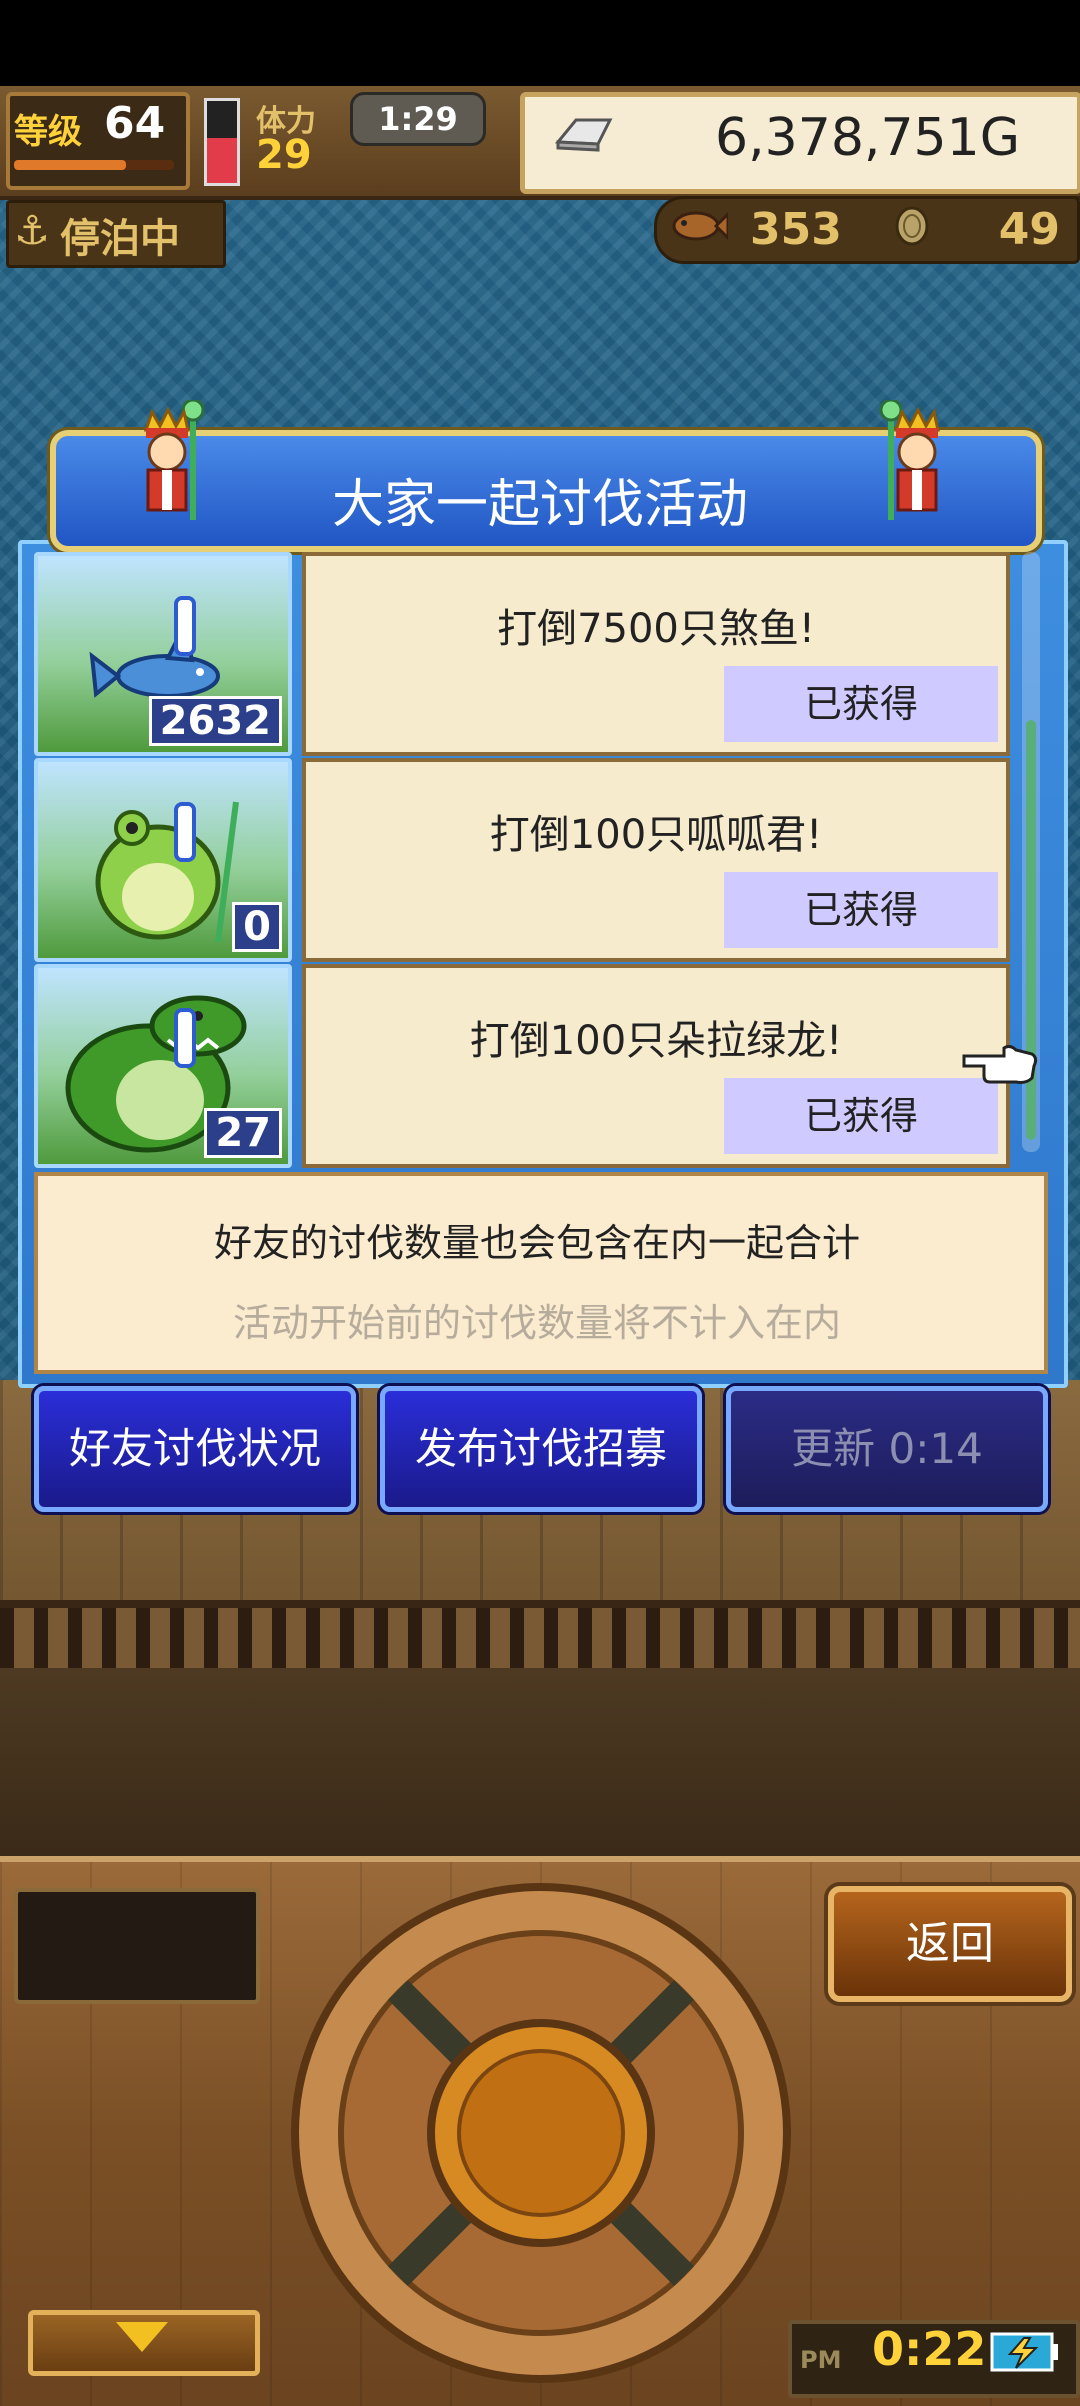 The image size is (1080, 2406). Describe the element at coordinates (1029, 229) in the screenshot. I see `coin-count: 49` at that location.